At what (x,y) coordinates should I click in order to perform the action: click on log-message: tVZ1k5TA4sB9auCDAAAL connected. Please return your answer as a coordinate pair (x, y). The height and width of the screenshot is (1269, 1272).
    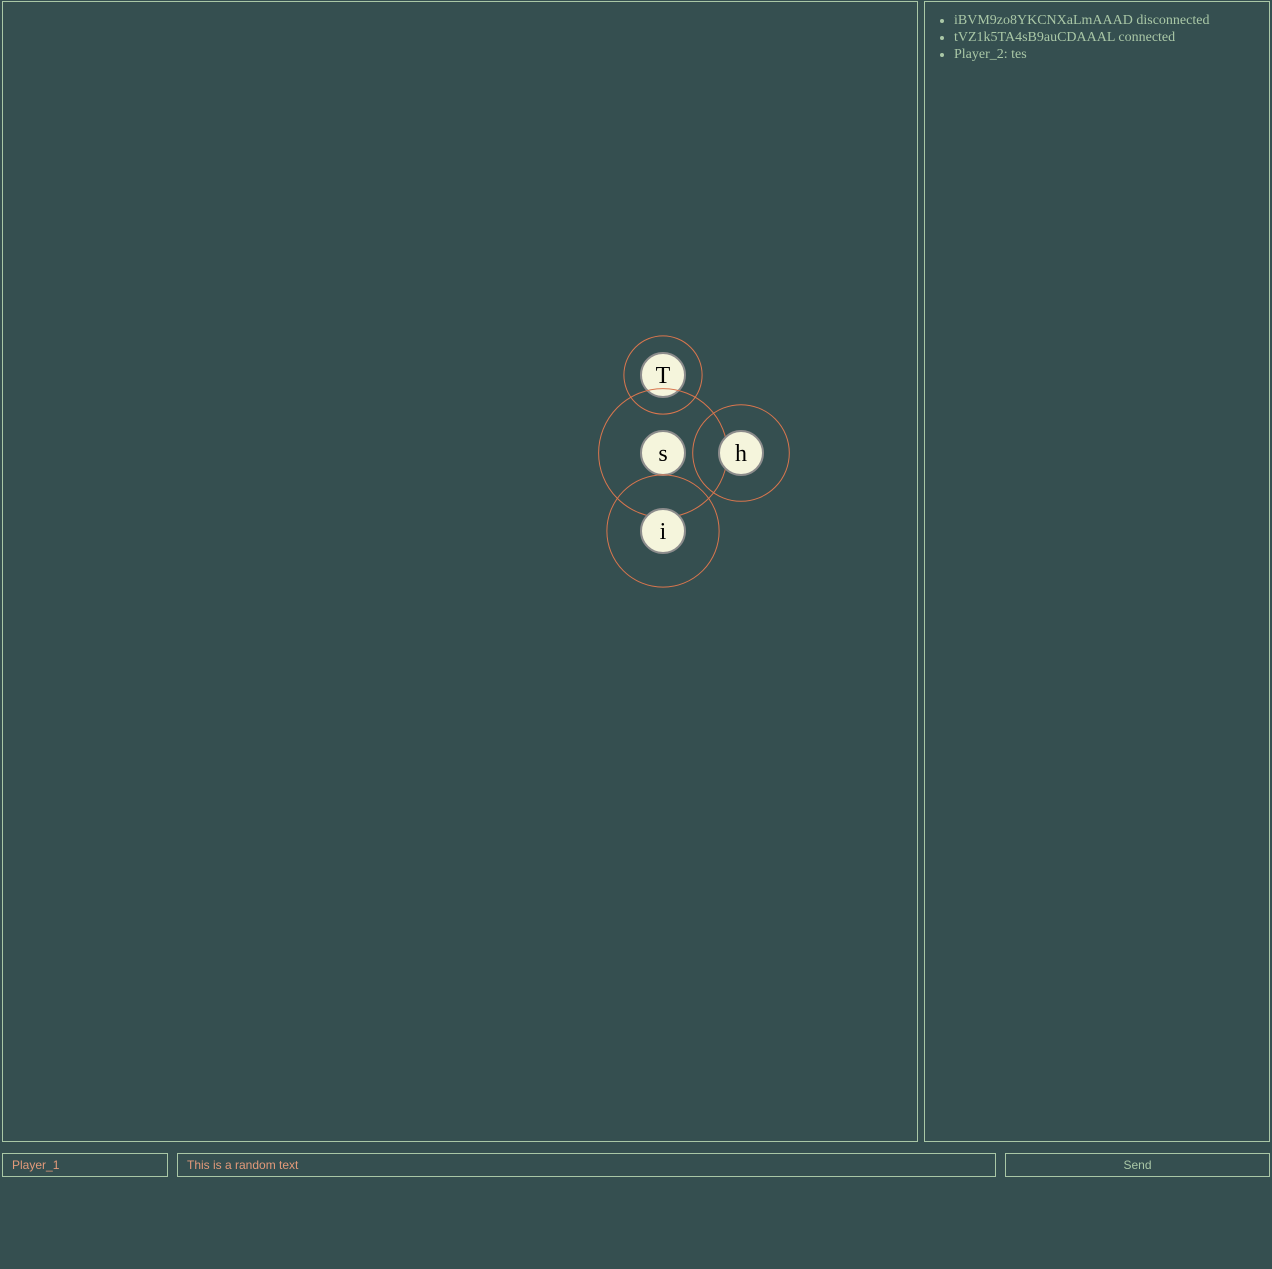
    Looking at the image, I should click on (1111, 37).